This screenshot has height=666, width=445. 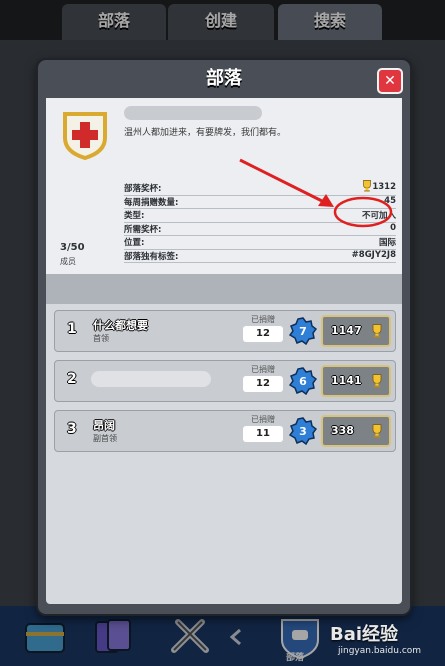 I want to click on member-row: 1 什么都想要 首领 已捐赠 12 7 1147, so click(x=225, y=331).